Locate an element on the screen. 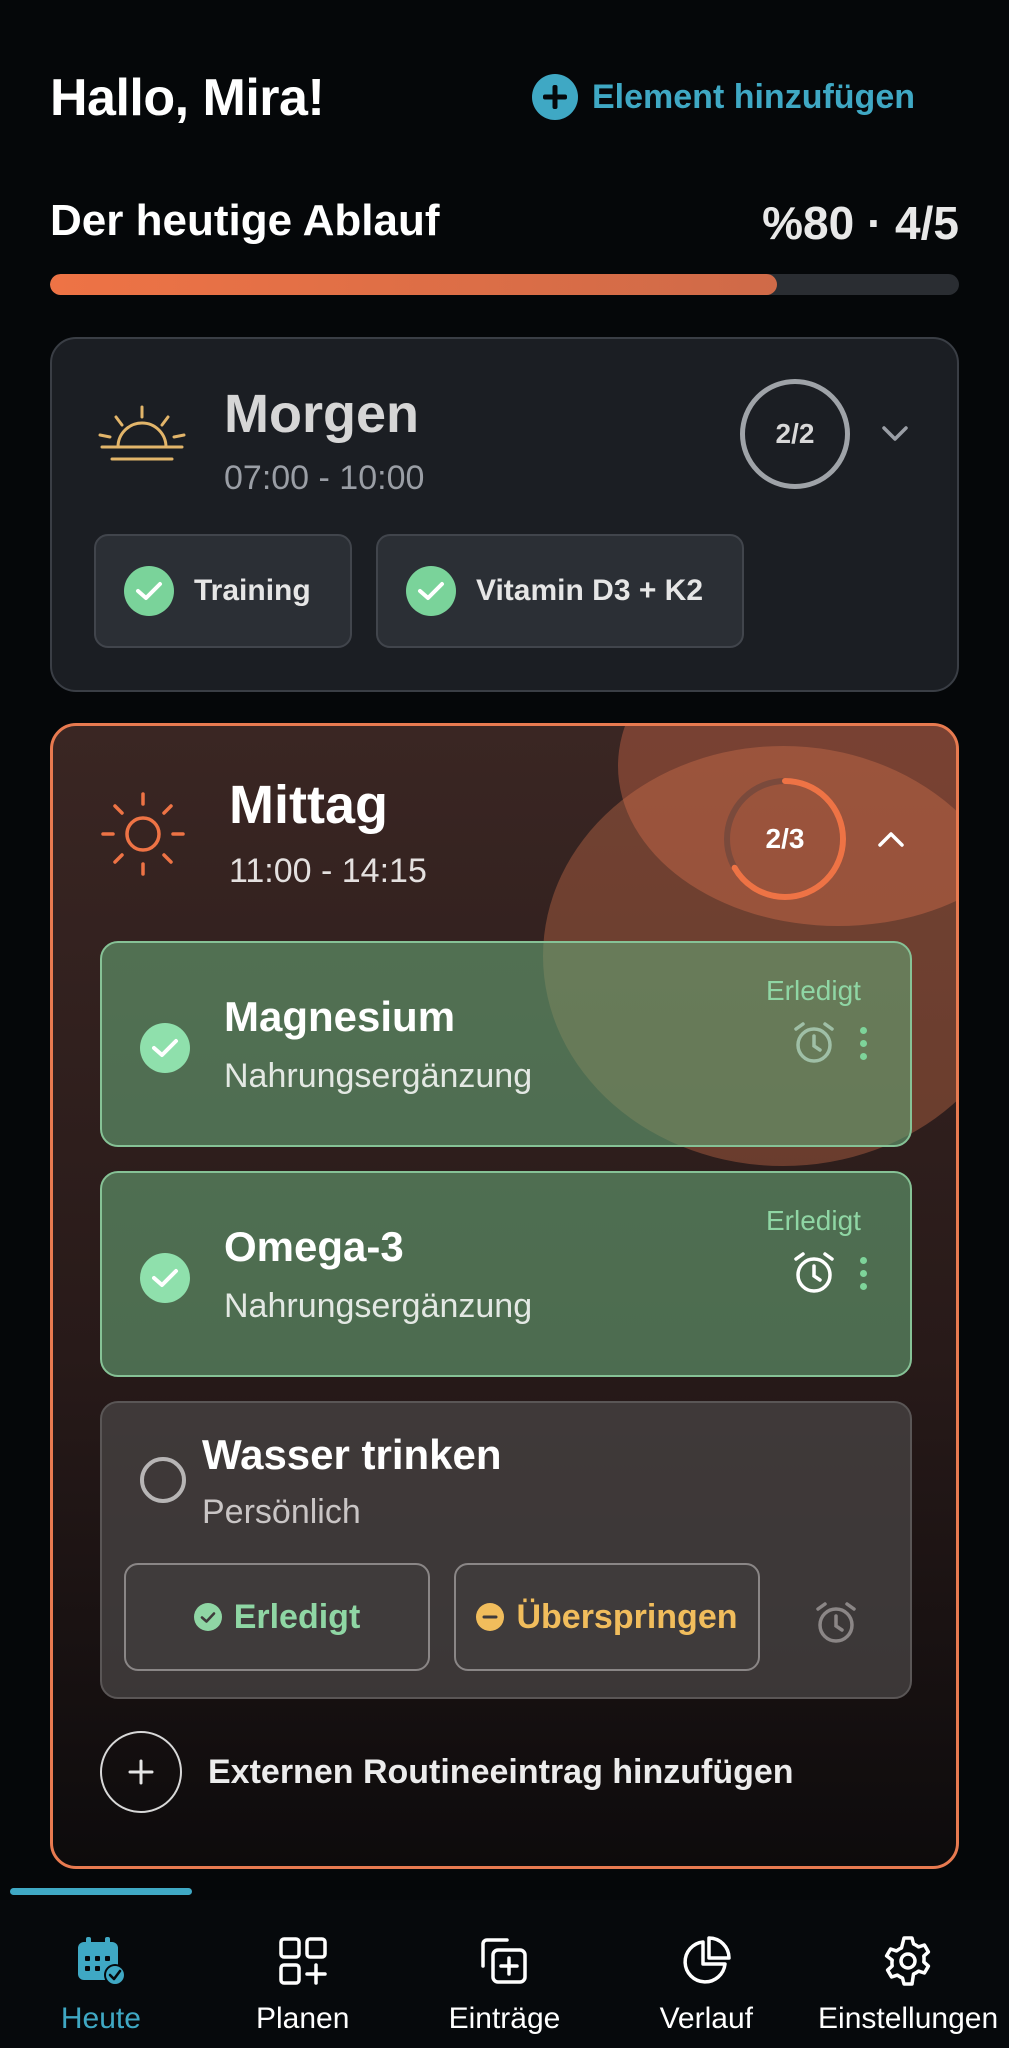  grid-plus-icon is located at coordinates (303, 1961).